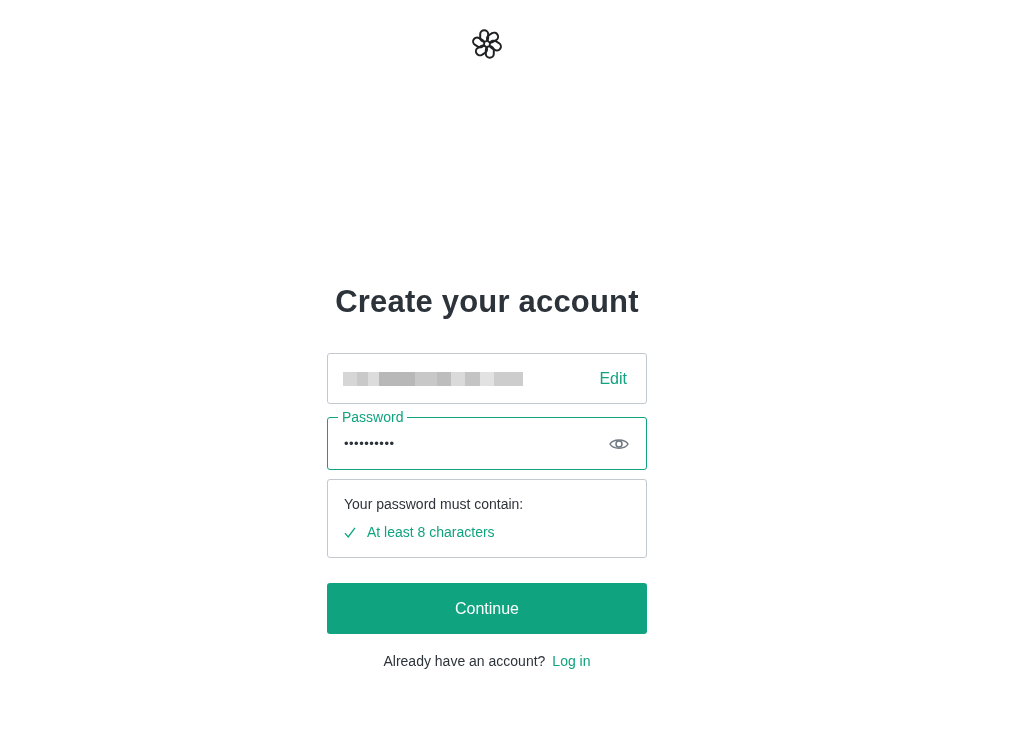 Image resolution: width=1027 pixels, height=741 pixels. I want to click on masked-password: ••••••••••, so click(369, 443).